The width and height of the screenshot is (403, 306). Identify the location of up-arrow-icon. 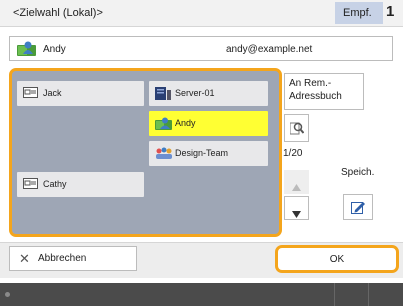
(296, 187).